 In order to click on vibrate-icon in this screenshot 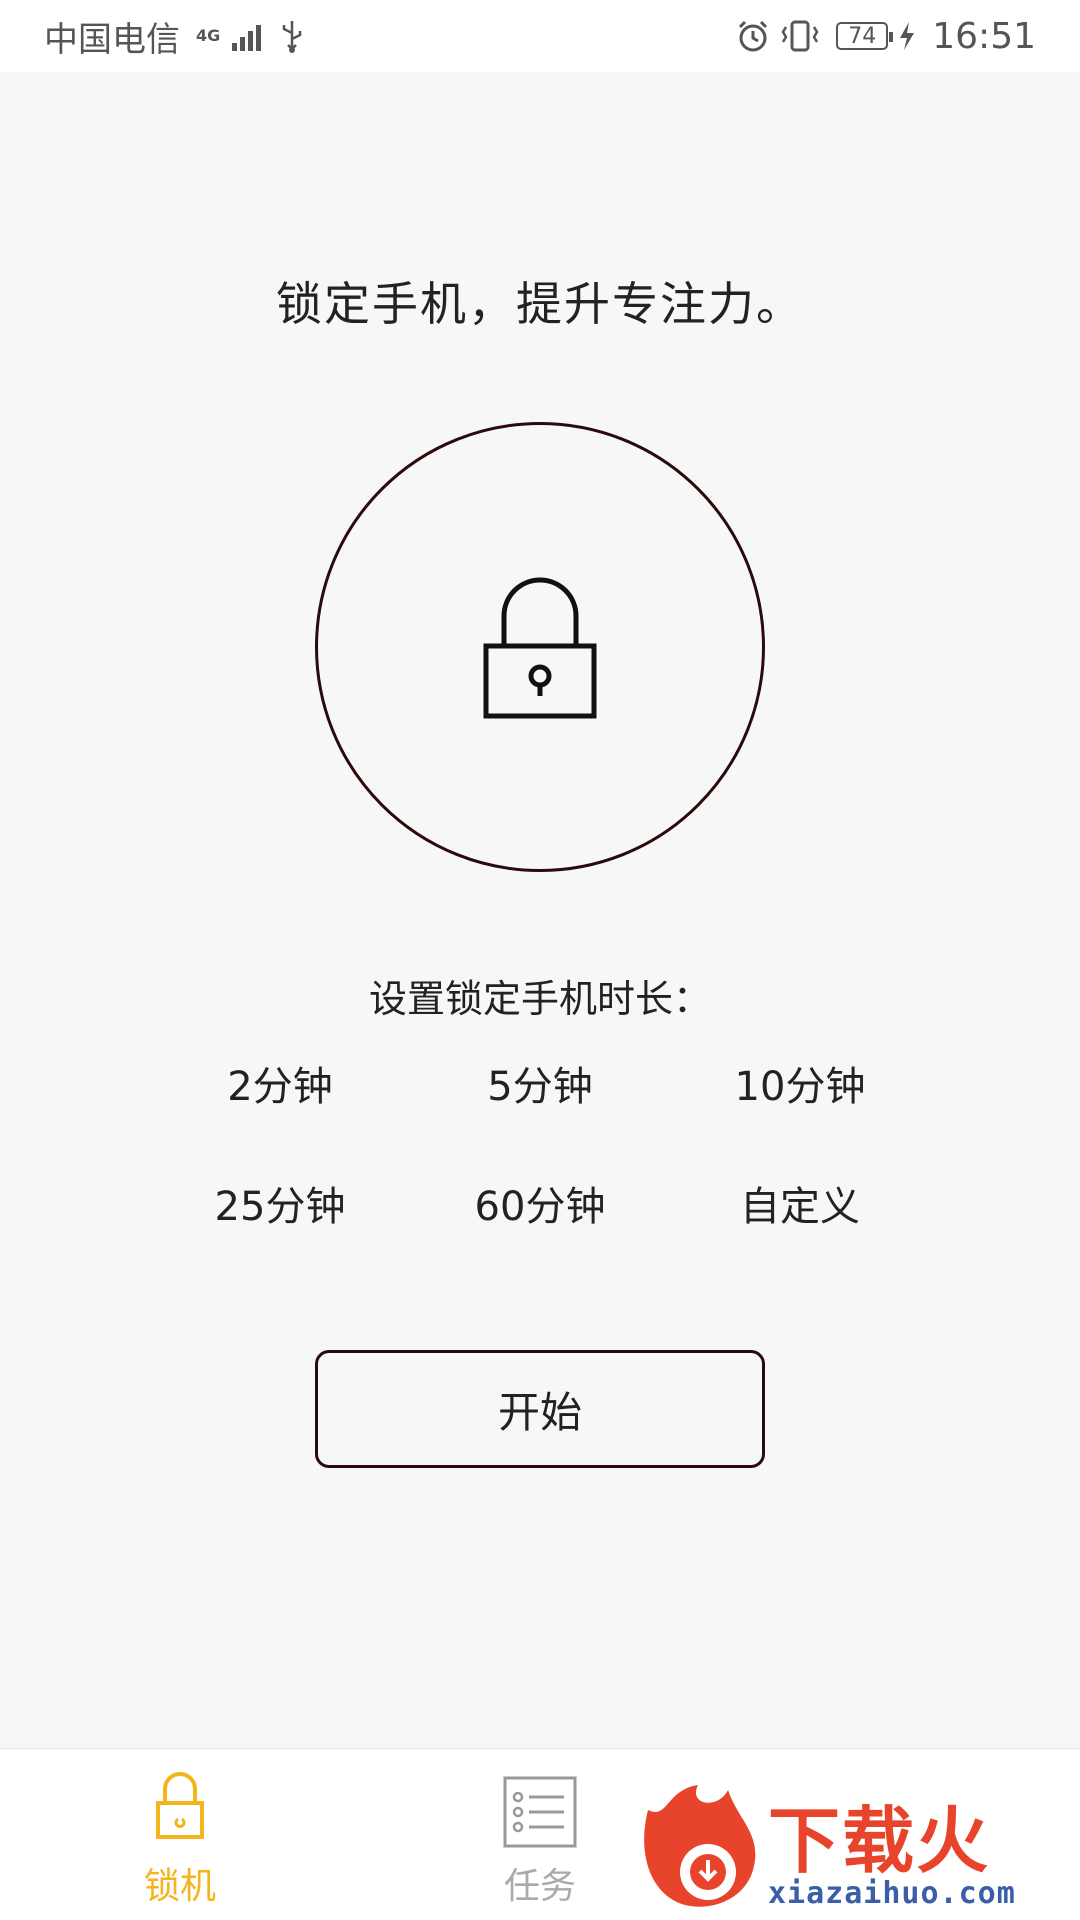, I will do `click(800, 36)`.